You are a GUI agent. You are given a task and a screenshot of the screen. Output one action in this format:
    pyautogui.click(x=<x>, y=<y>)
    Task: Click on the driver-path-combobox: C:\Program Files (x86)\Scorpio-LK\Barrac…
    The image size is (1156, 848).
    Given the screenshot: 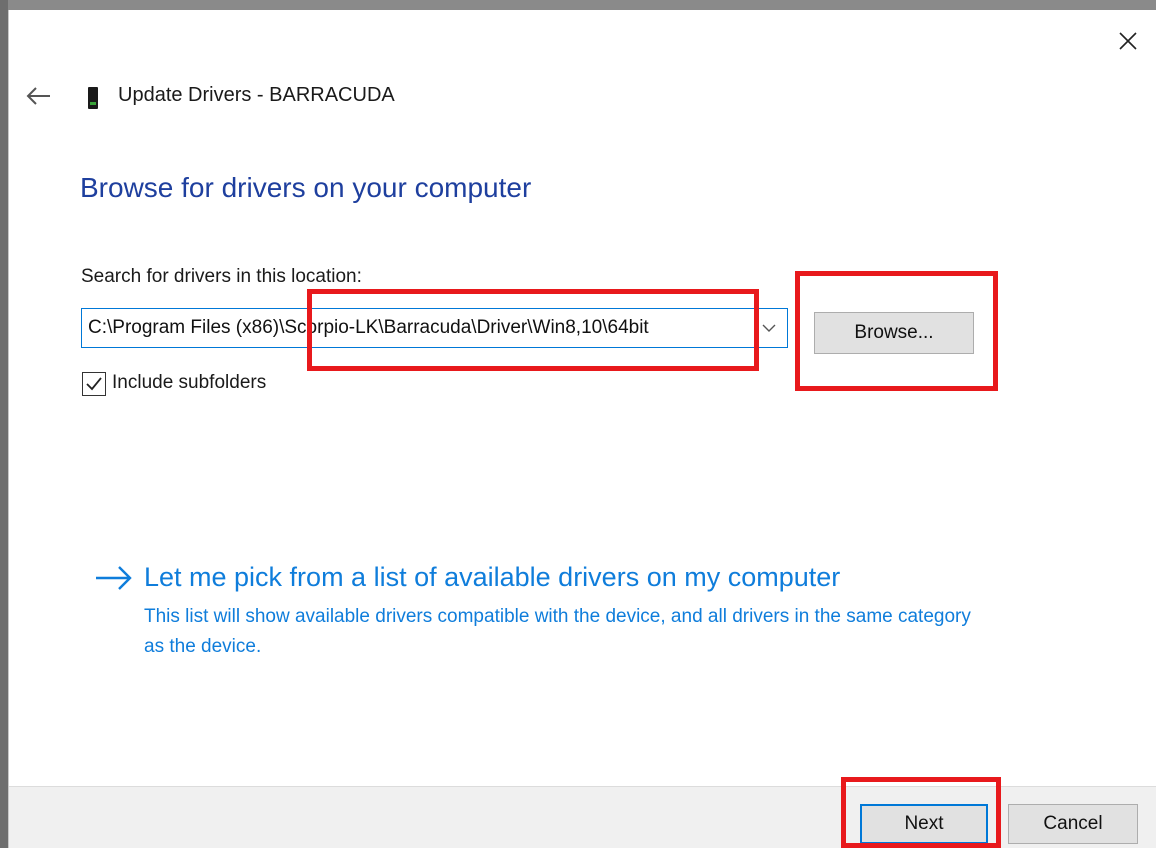 What is the action you would take?
    pyautogui.click(x=434, y=328)
    